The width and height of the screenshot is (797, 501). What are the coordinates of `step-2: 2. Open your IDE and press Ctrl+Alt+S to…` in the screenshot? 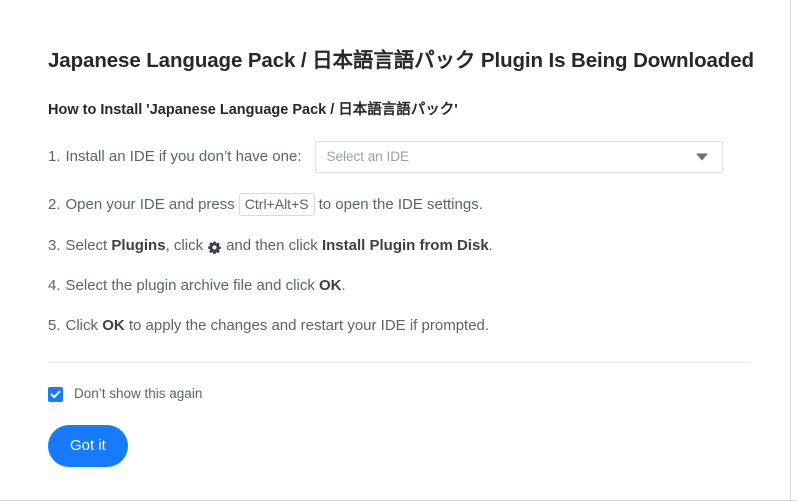 It's located at (399, 194).